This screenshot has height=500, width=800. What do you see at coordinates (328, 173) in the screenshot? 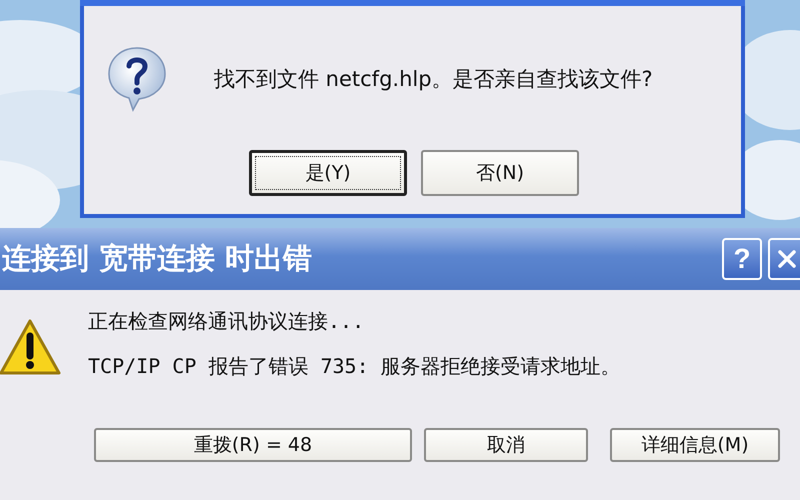
I see `dialog-button: 是(Y)` at bounding box center [328, 173].